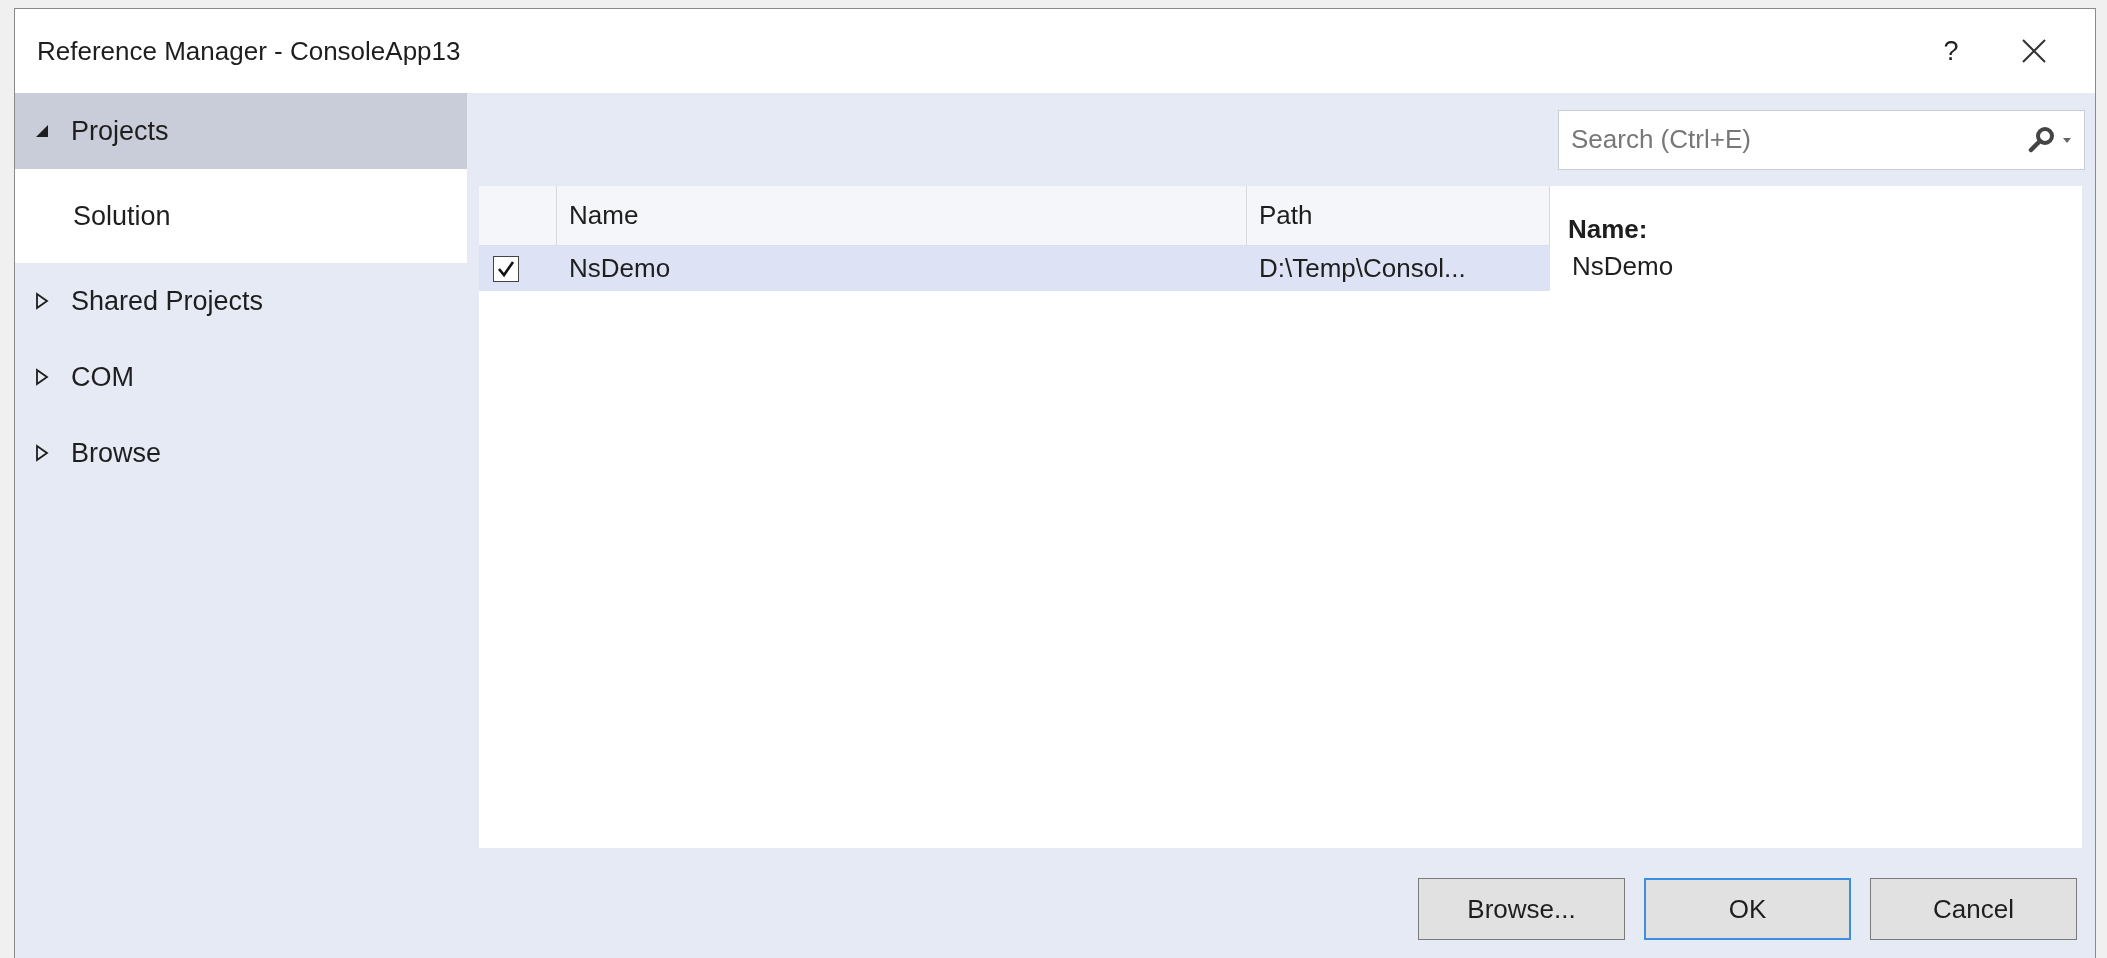 The height and width of the screenshot is (958, 2107). What do you see at coordinates (1747, 909) in the screenshot?
I see `dialog-button: OK` at bounding box center [1747, 909].